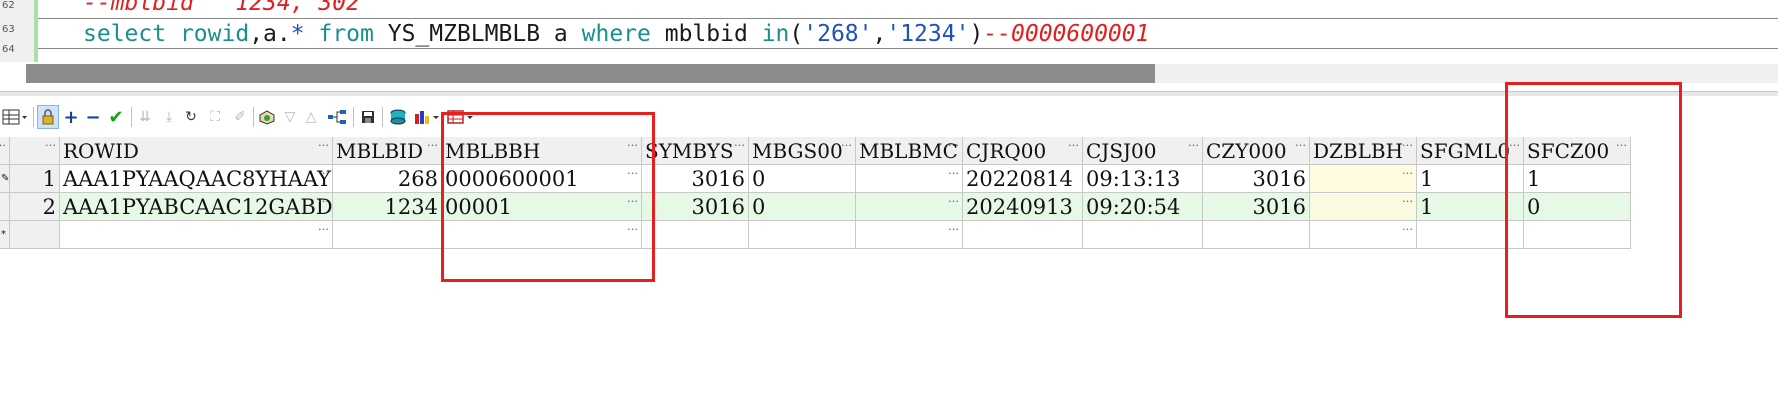  I want to click on triangle-up-icon: △, so click(311, 117).